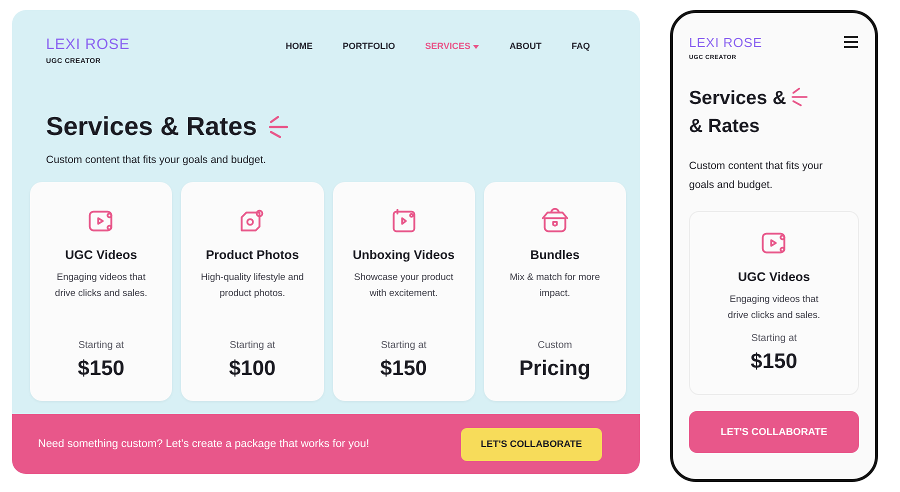 This screenshot has width=900, height=492. Describe the element at coordinates (403, 286) in the screenshot. I see `service-description: Showcase your product with excitement.` at that location.